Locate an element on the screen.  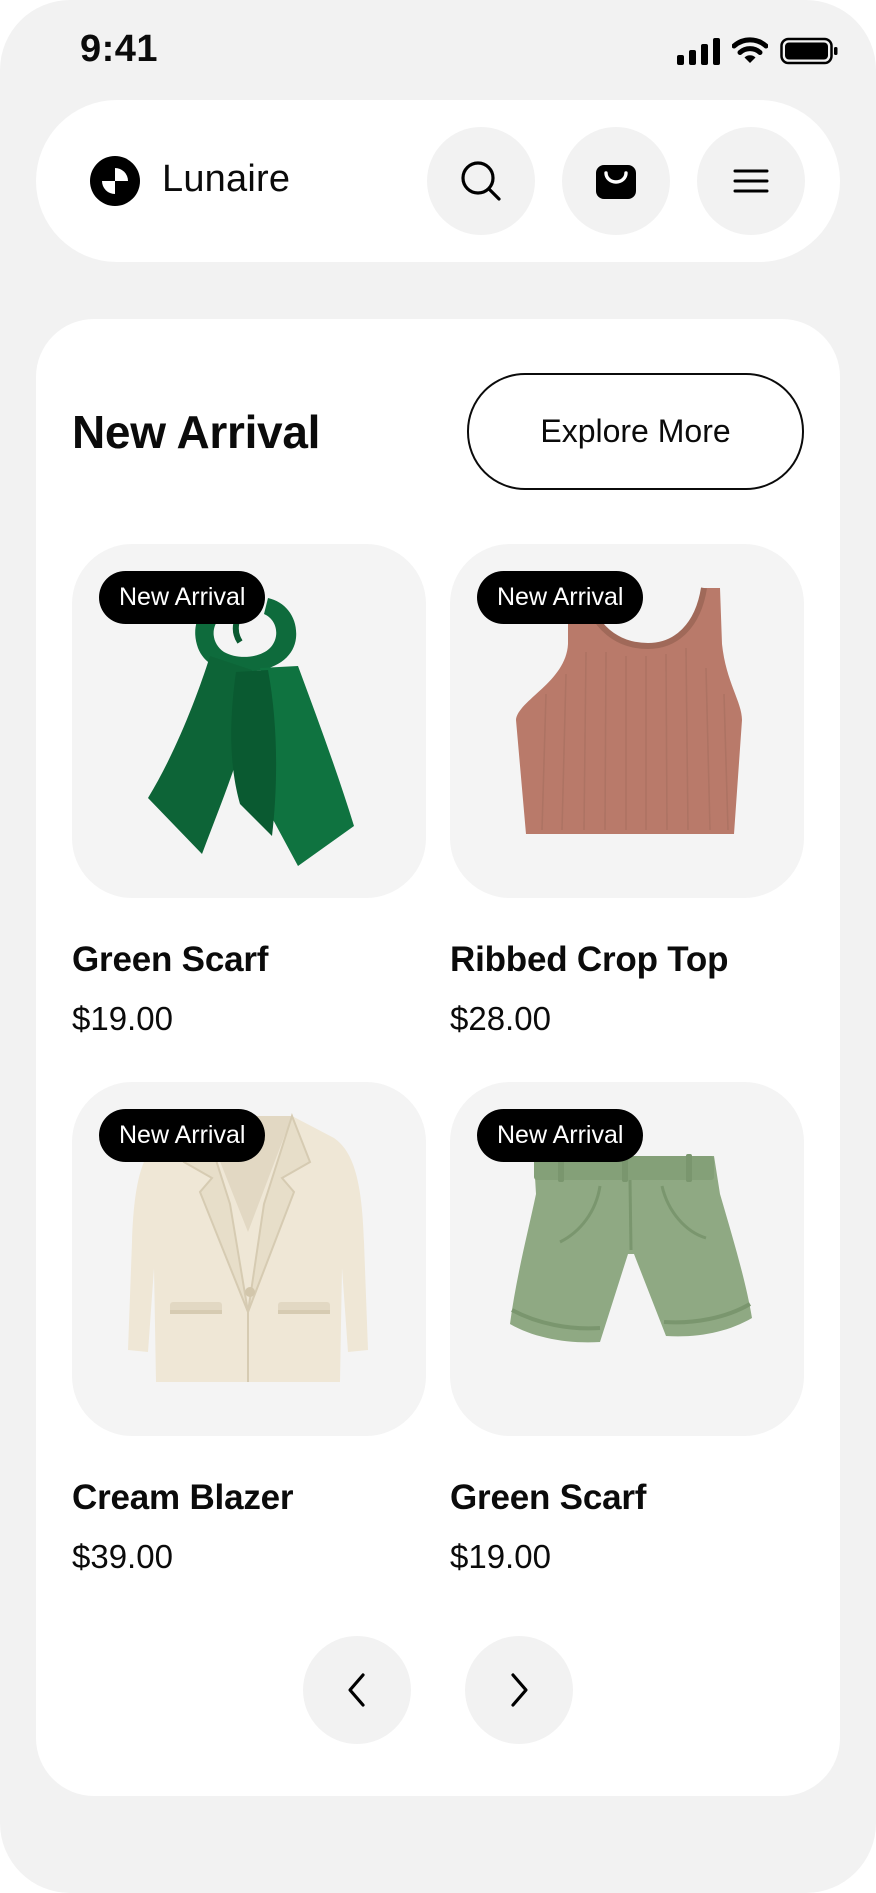
product-card: New Arrival Ribbed Crop Top $28.00 is located at coordinates (627, 791).